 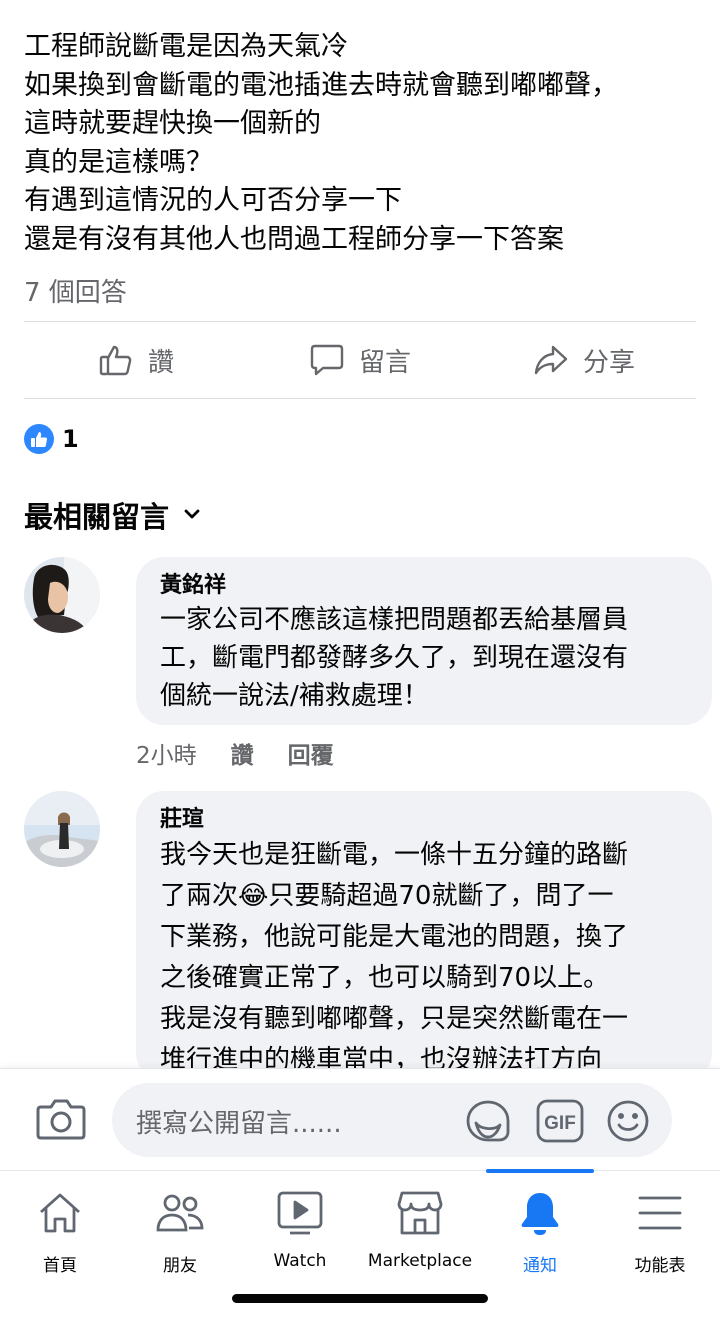 I want to click on tab-label: 首頁, so click(x=60, y=1266).